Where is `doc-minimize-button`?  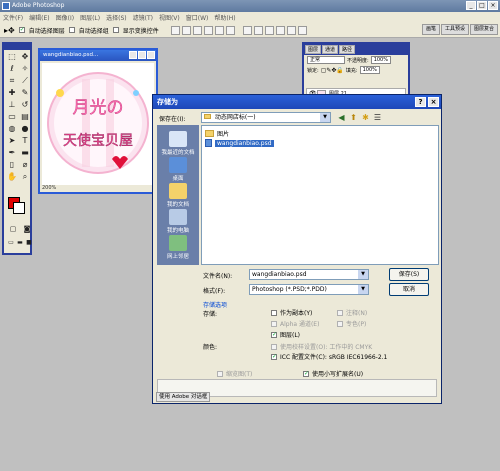
doc-minimize-button is located at coordinates (133, 55).